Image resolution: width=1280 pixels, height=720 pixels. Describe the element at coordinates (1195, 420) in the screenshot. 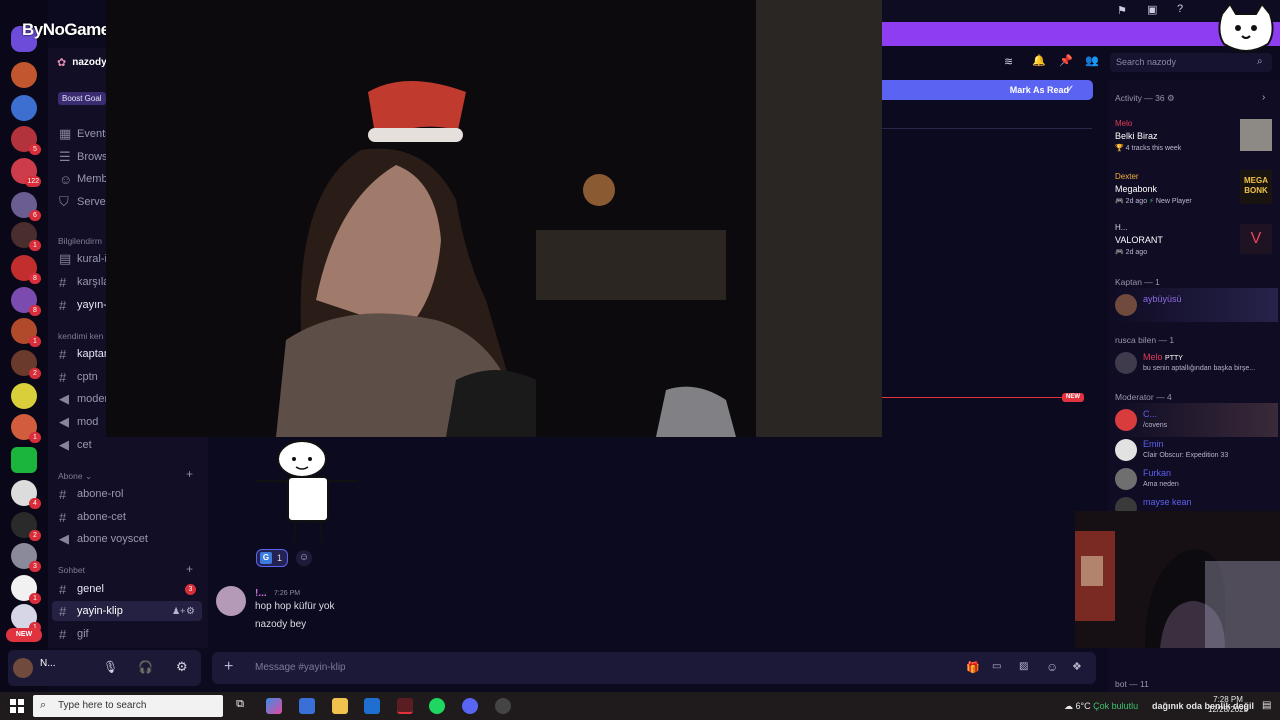

I see `member-item: C... /covens` at that location.